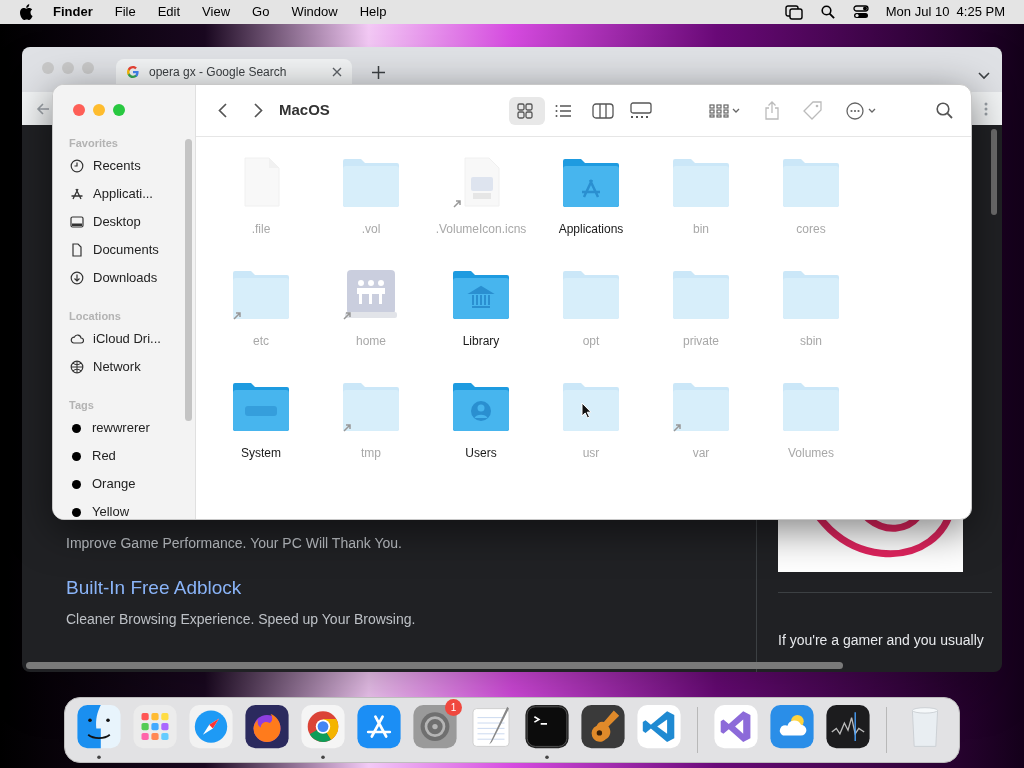  What do you see at coordinates (481, 453) in the screenshot?
I see `file-name: Users` at bounding box center [481, 453].